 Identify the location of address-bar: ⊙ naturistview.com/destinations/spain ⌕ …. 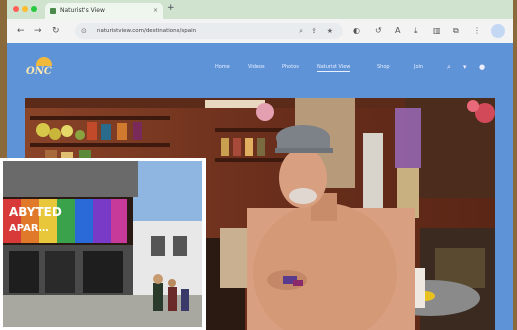
(209, 31).